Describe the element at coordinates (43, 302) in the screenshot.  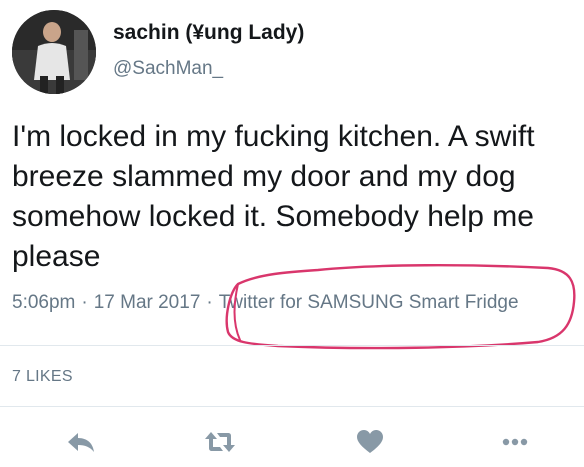
I see `tweet-time: 5:06pm` at that location.